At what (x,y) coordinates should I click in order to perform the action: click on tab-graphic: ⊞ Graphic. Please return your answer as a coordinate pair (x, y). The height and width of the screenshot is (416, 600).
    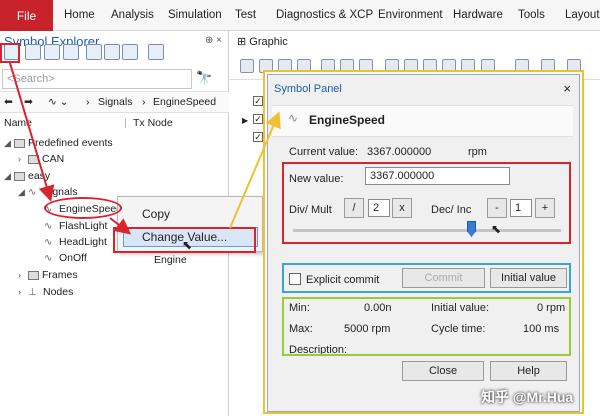
    Looking at the image, I should click on (262, 41).